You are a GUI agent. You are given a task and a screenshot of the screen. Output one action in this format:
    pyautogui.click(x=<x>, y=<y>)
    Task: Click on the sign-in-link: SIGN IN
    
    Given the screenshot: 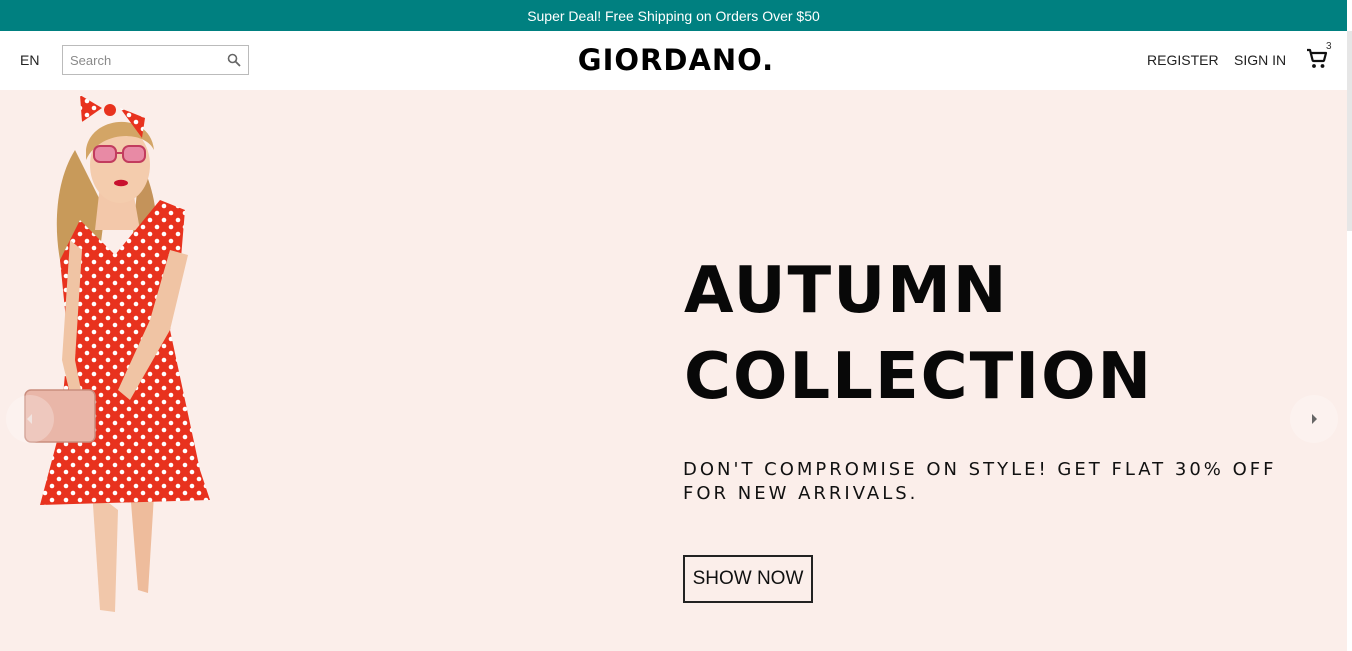 What is the action you would take?
    pyautogui.click(x=1260, y=60)
    